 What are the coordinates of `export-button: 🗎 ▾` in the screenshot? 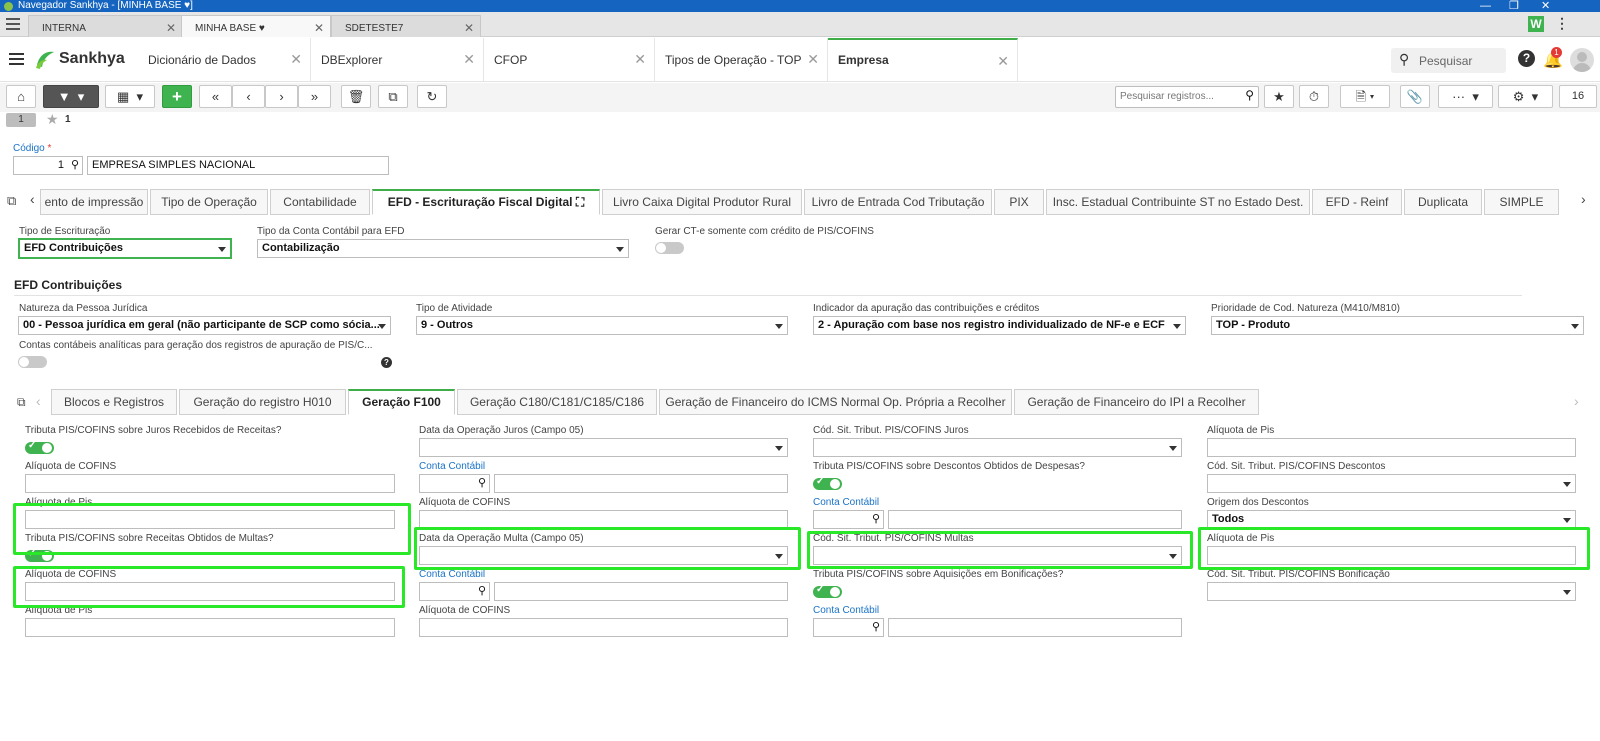 It's located at (1365, 96).